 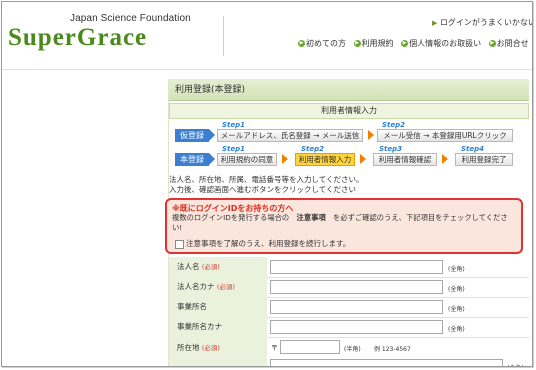 I want to click on foundation-name: Japan Science Foundation, so click(x=130, y=18).